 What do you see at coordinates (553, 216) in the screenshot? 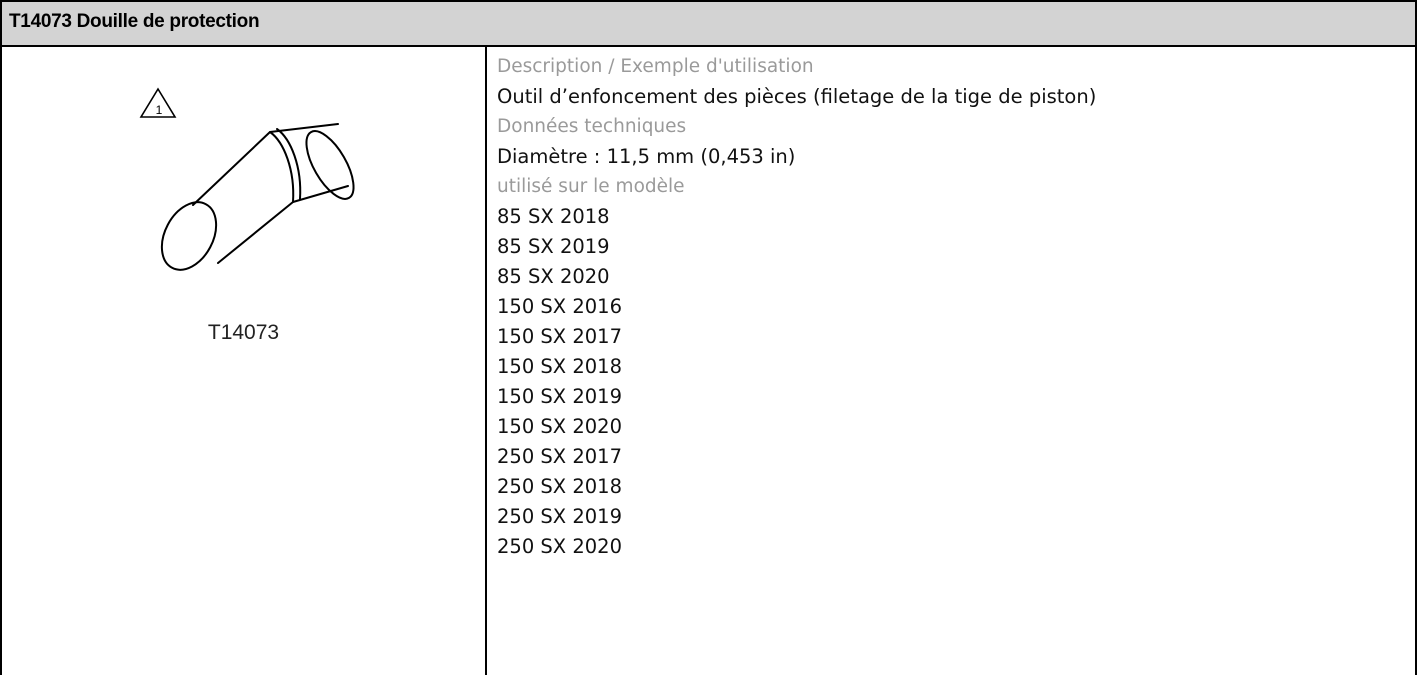
I see `model-item: 85 SX 2018` at bounding box center [553, 216].